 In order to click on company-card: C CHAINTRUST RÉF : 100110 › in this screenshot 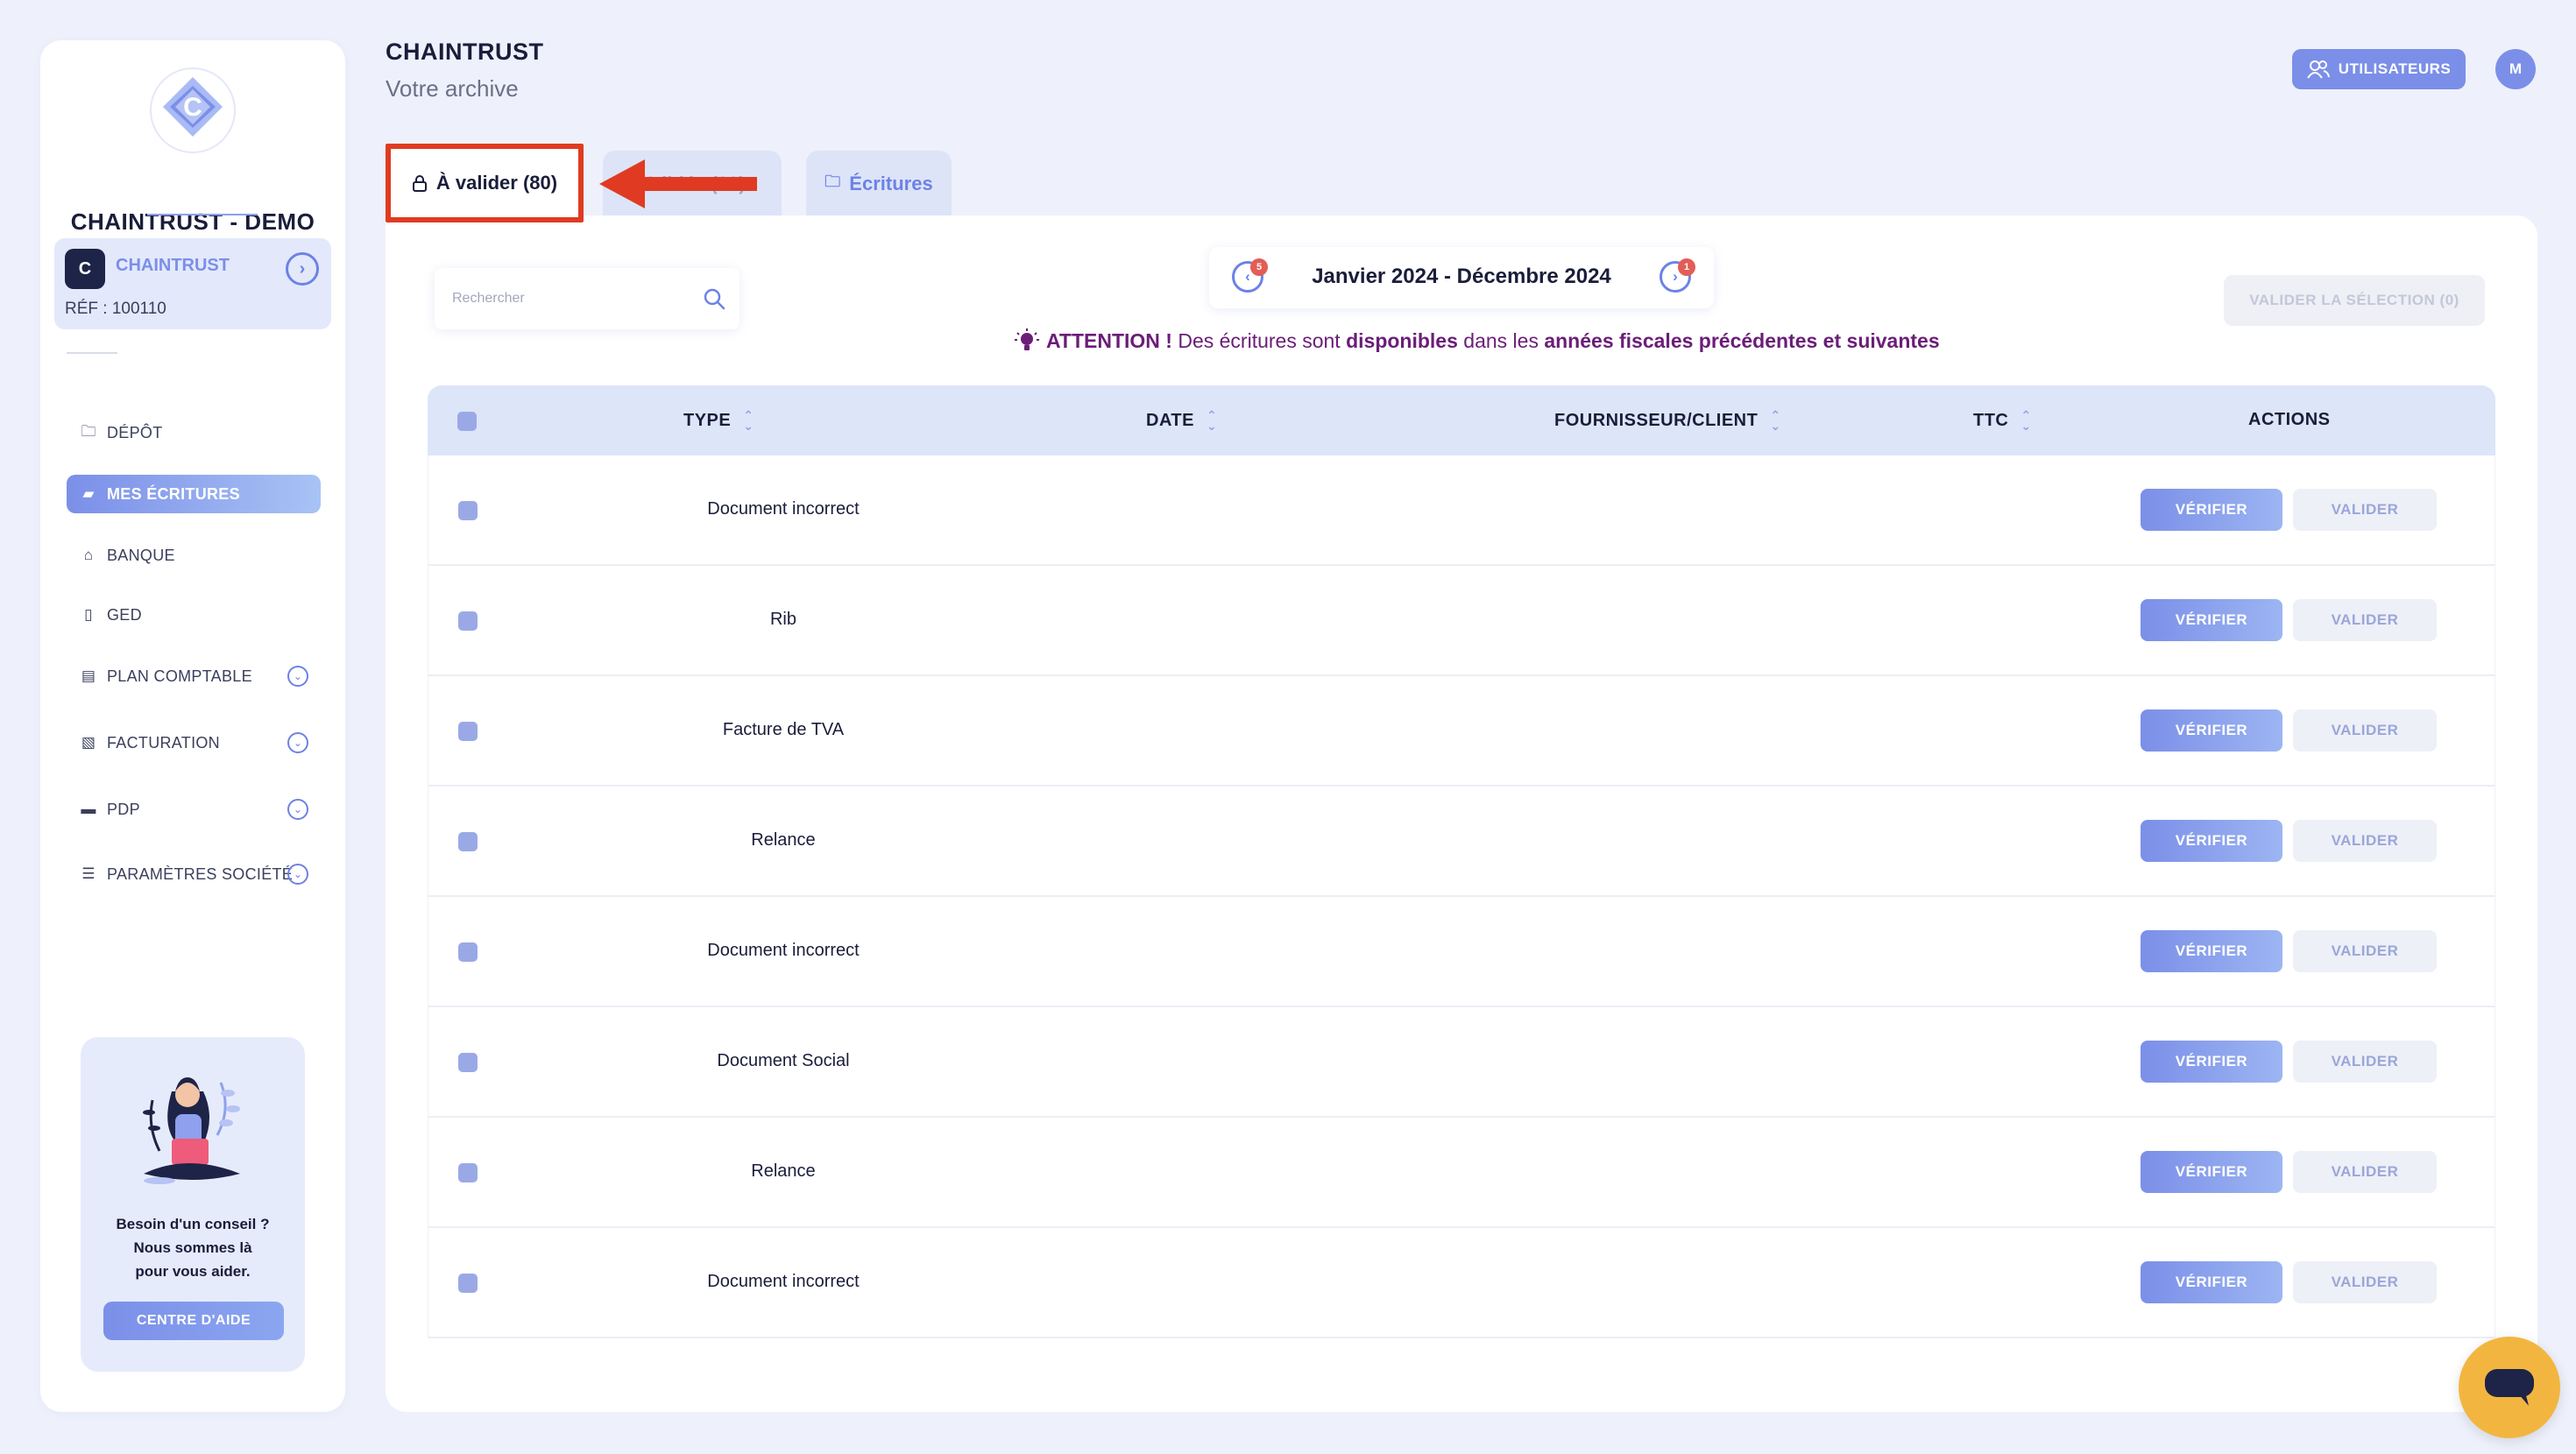, I will do `click(192, 283)`.